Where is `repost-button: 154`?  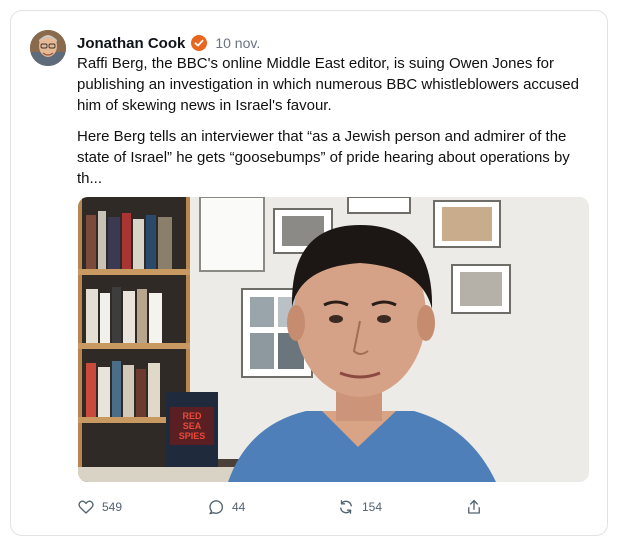 repost-button: 154 is located at coordinates (359, 507).